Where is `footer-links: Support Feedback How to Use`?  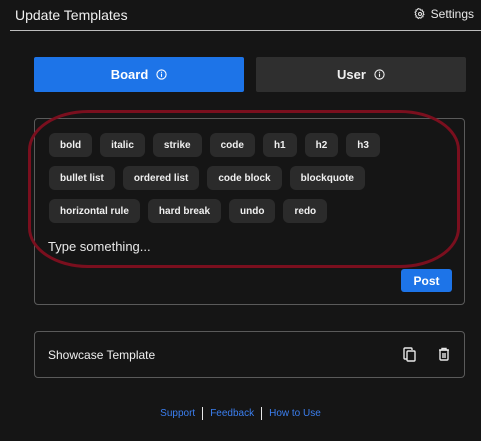
footer-links: Support Feedback How to Use is located at coordinates (240, 413).